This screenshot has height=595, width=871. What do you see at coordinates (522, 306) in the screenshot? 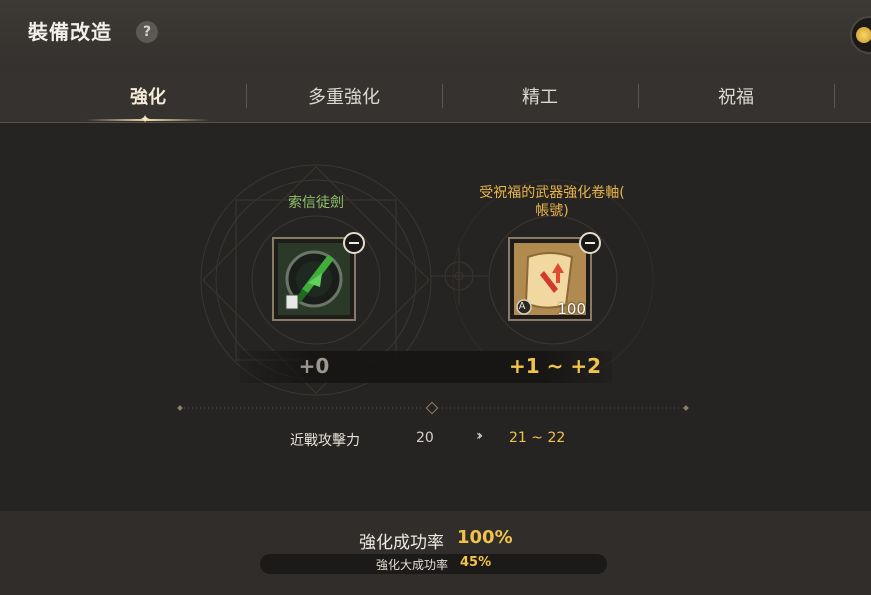
I see `account-bound-badge: A` at bounding box center [522, 306].